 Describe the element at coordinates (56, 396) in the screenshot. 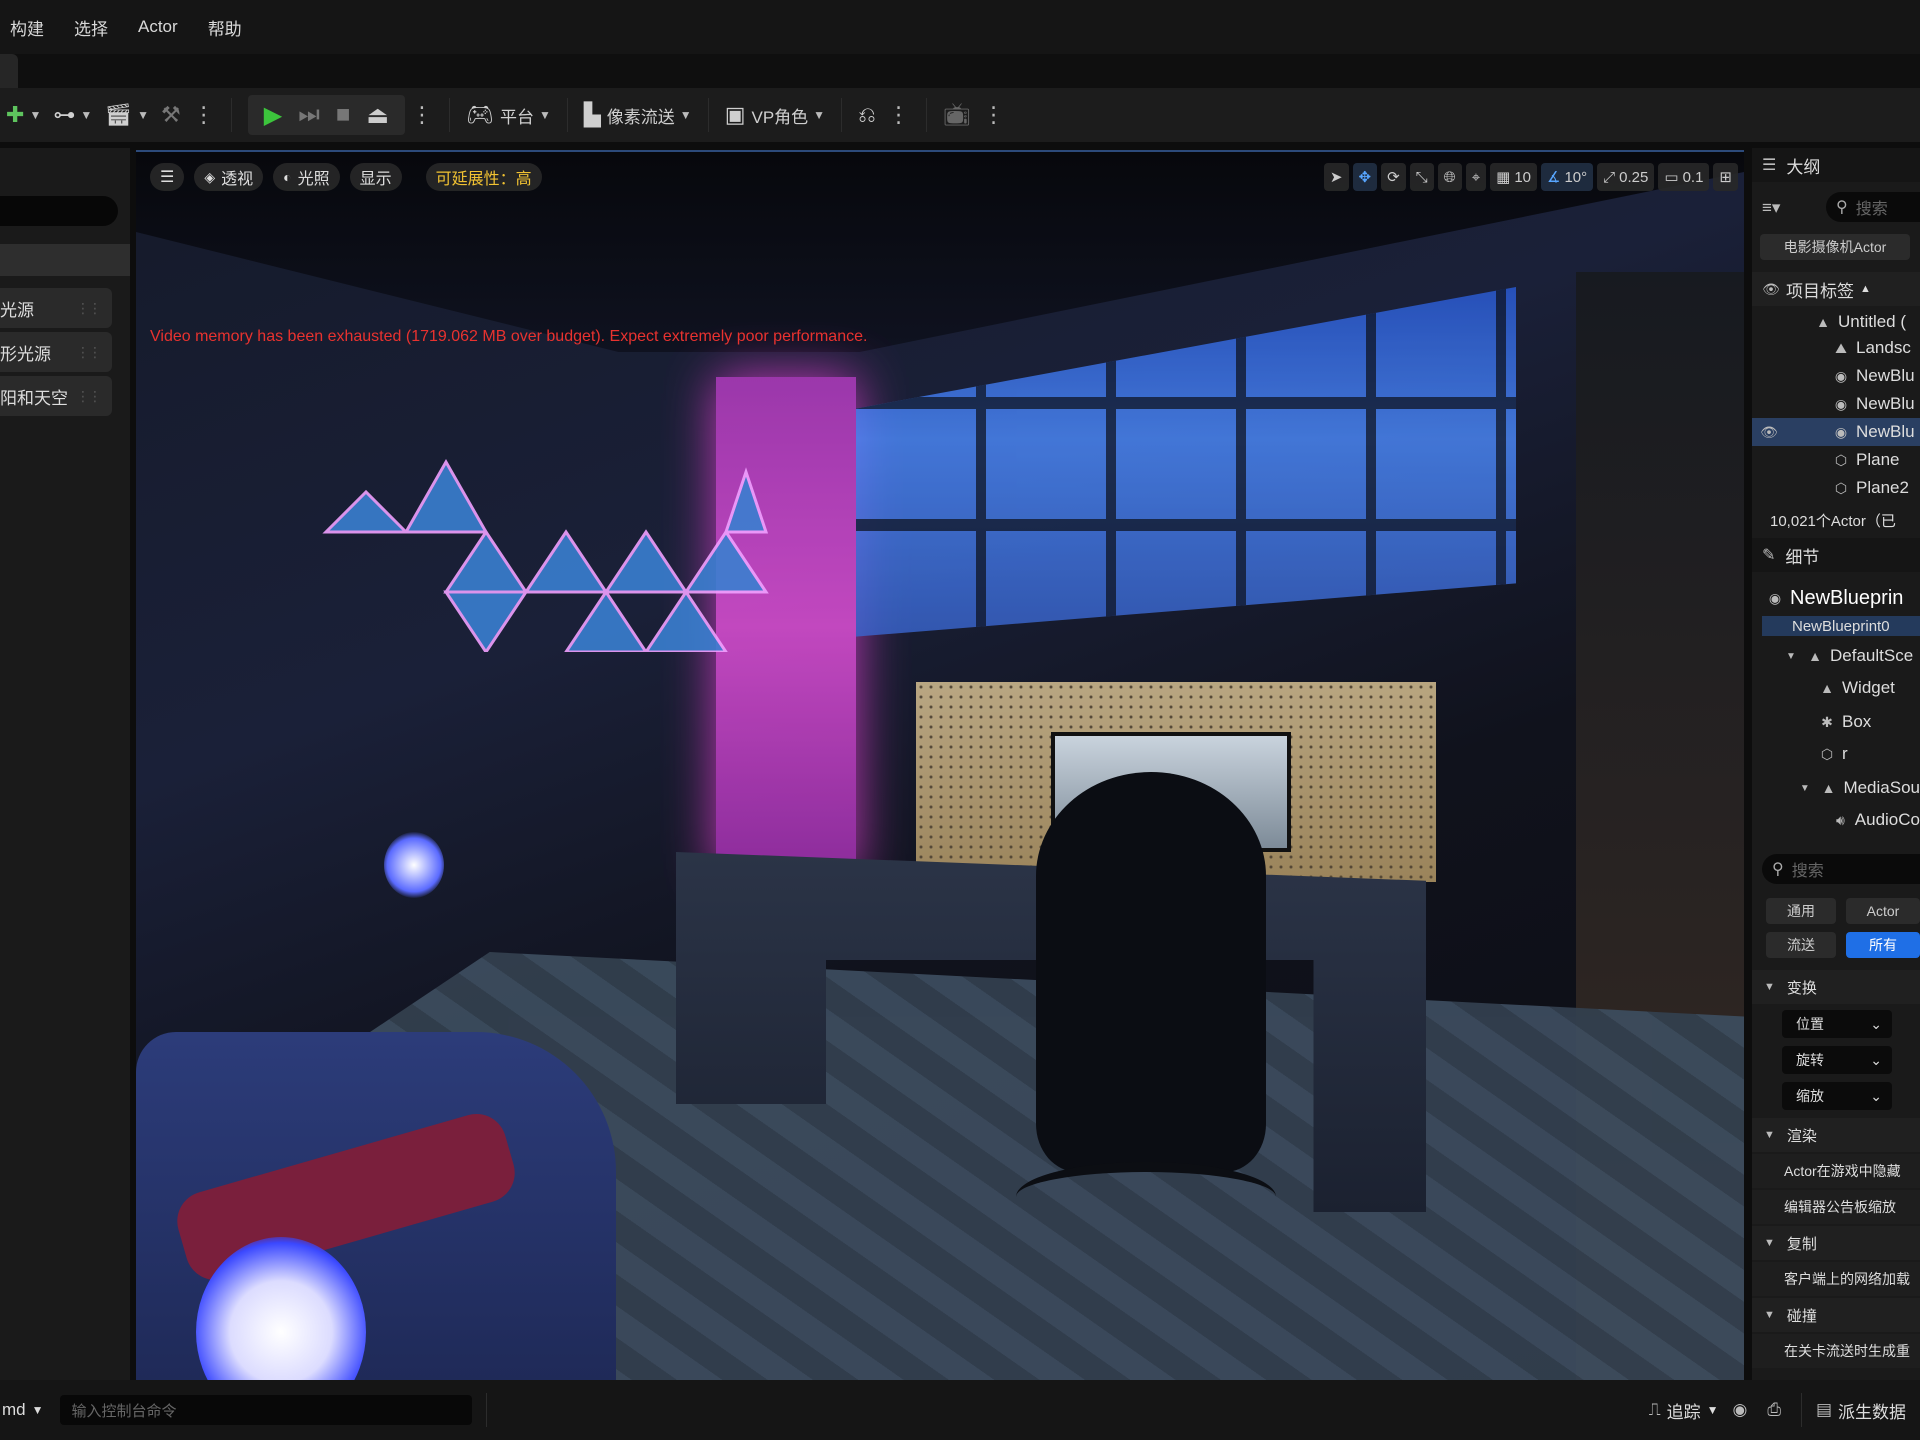

I see `place-item-sun-sky: 阳和天空 ⋮⋮` at that location.